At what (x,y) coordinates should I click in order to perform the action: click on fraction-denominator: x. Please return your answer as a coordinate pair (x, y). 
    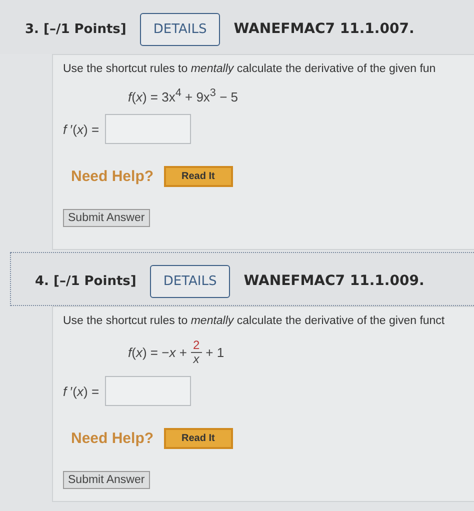
    Looking at the image, I should click on (196, 359).